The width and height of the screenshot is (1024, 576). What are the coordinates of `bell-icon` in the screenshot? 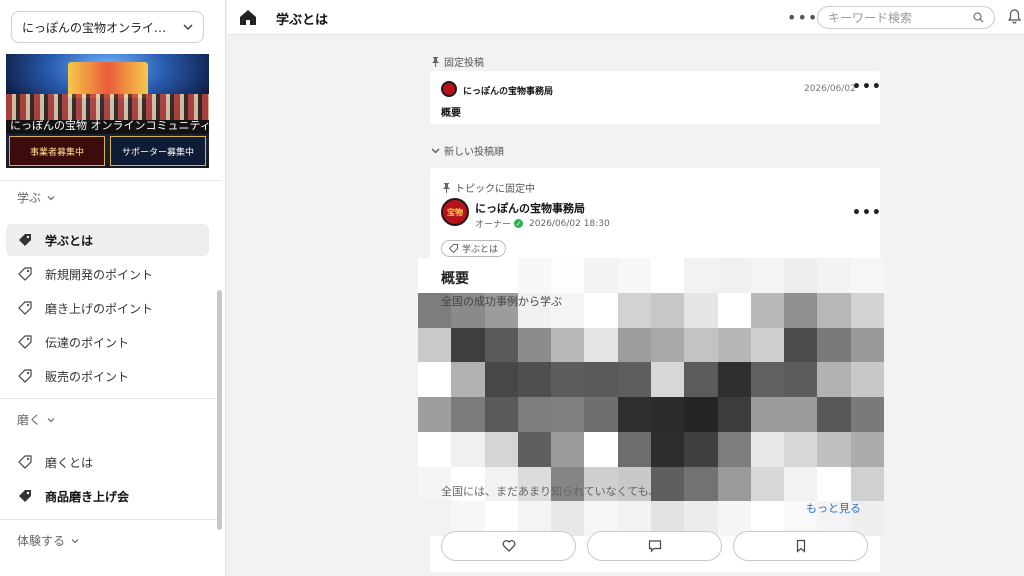 It's located at (1014, 16).